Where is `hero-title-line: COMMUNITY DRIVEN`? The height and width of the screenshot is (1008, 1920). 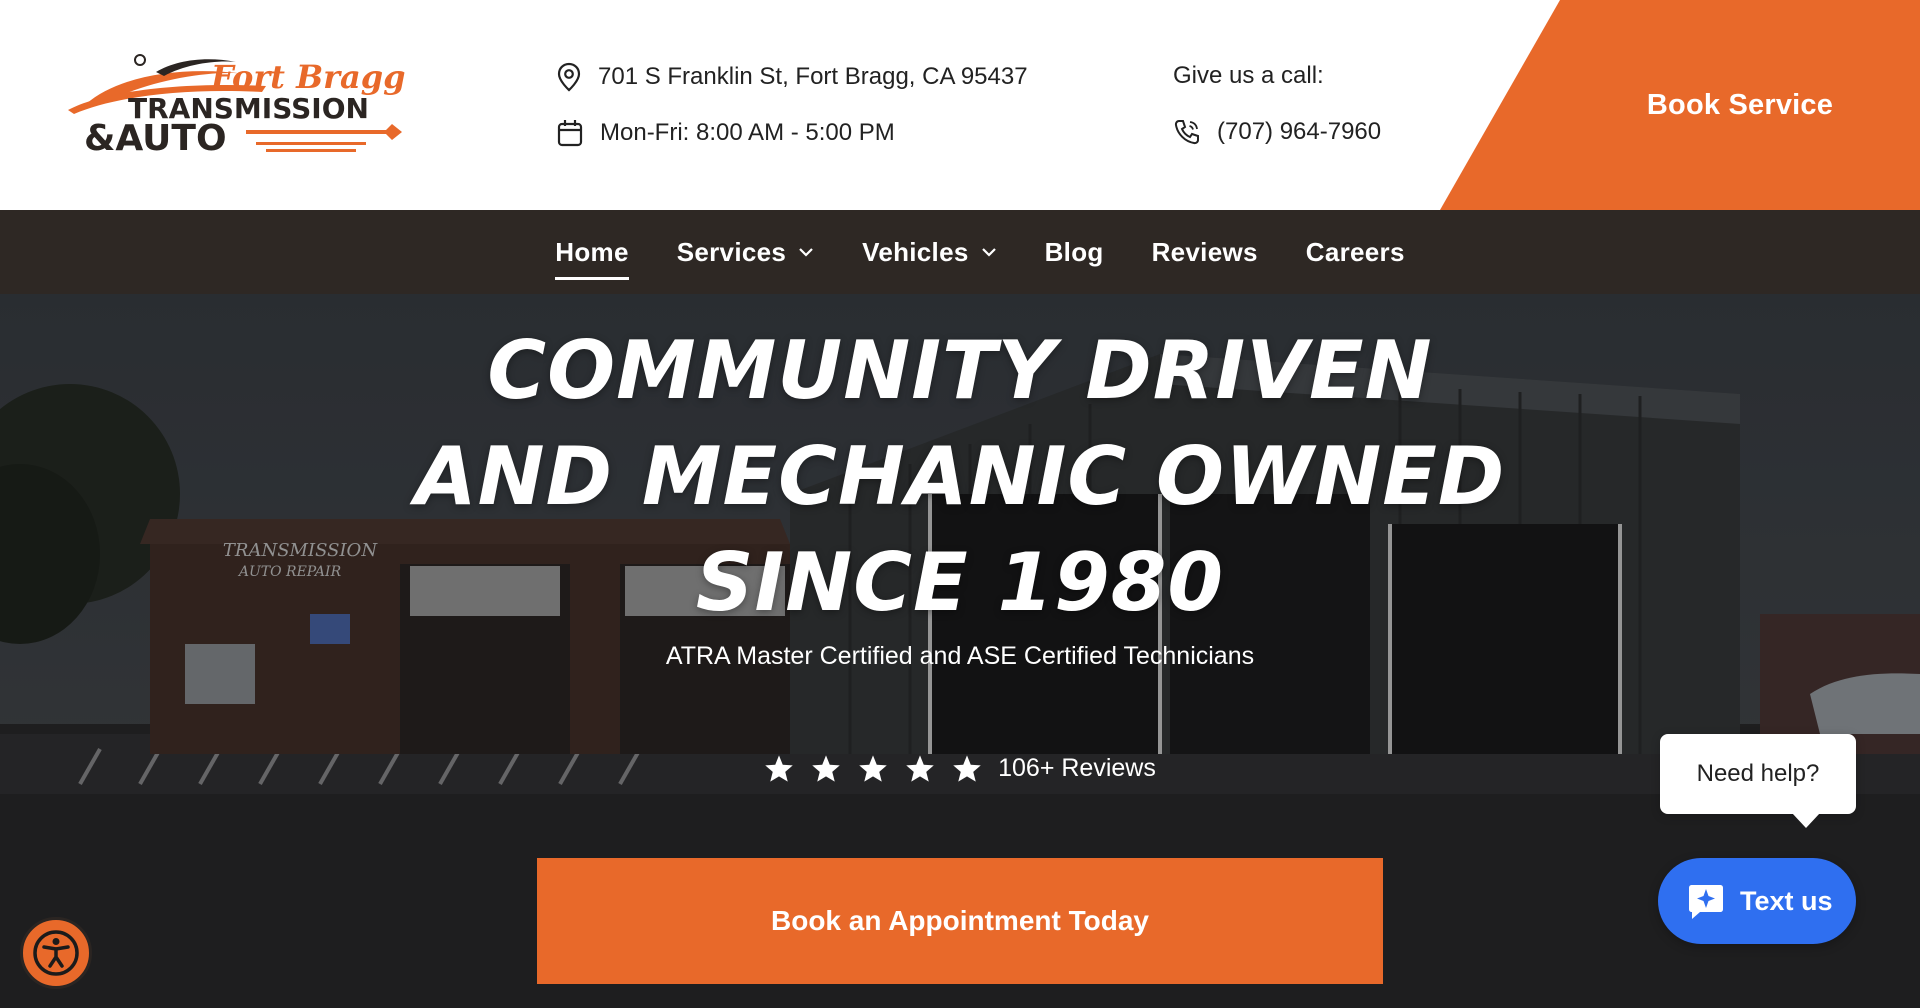 hero-title-line: COMMUNITY DRIVEN is located at coordinates (960, 370).